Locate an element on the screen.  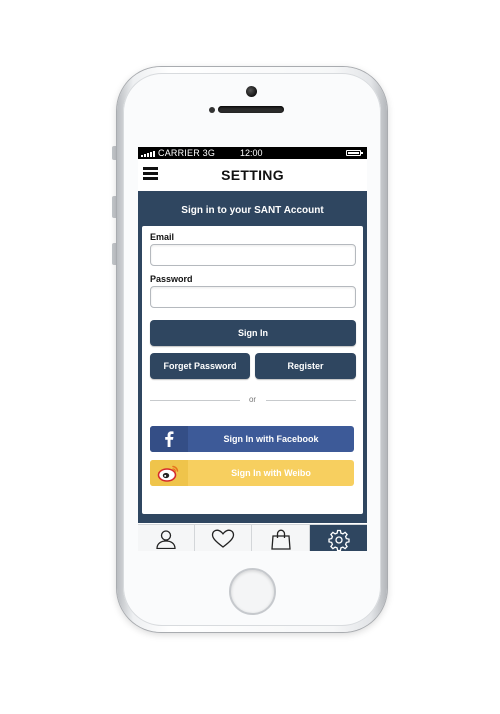
user-icon is located at coordinates (166, 539).